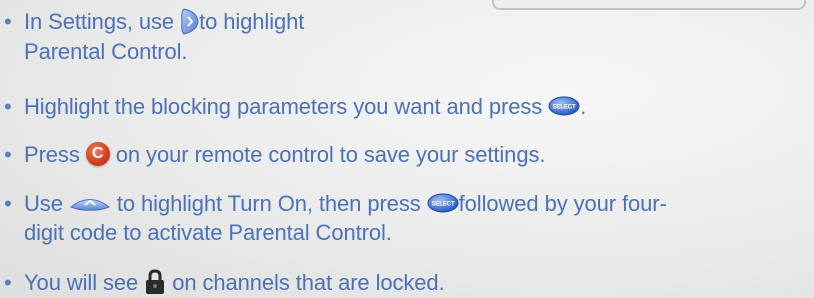 This screenshot has width=814, height=298. Describe the element at coordinates (268, 203) in the screenshot. I see `item4-text-mid: to highlight Turn On, then press` at that location.